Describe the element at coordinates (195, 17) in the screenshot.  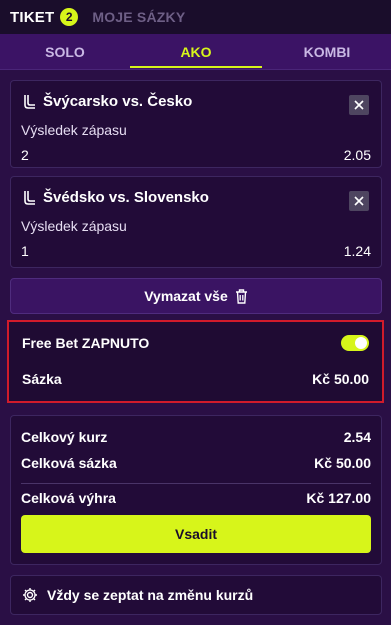
I see `ticket-header: TIKET 2 MOJE SÁZKY` at that location.